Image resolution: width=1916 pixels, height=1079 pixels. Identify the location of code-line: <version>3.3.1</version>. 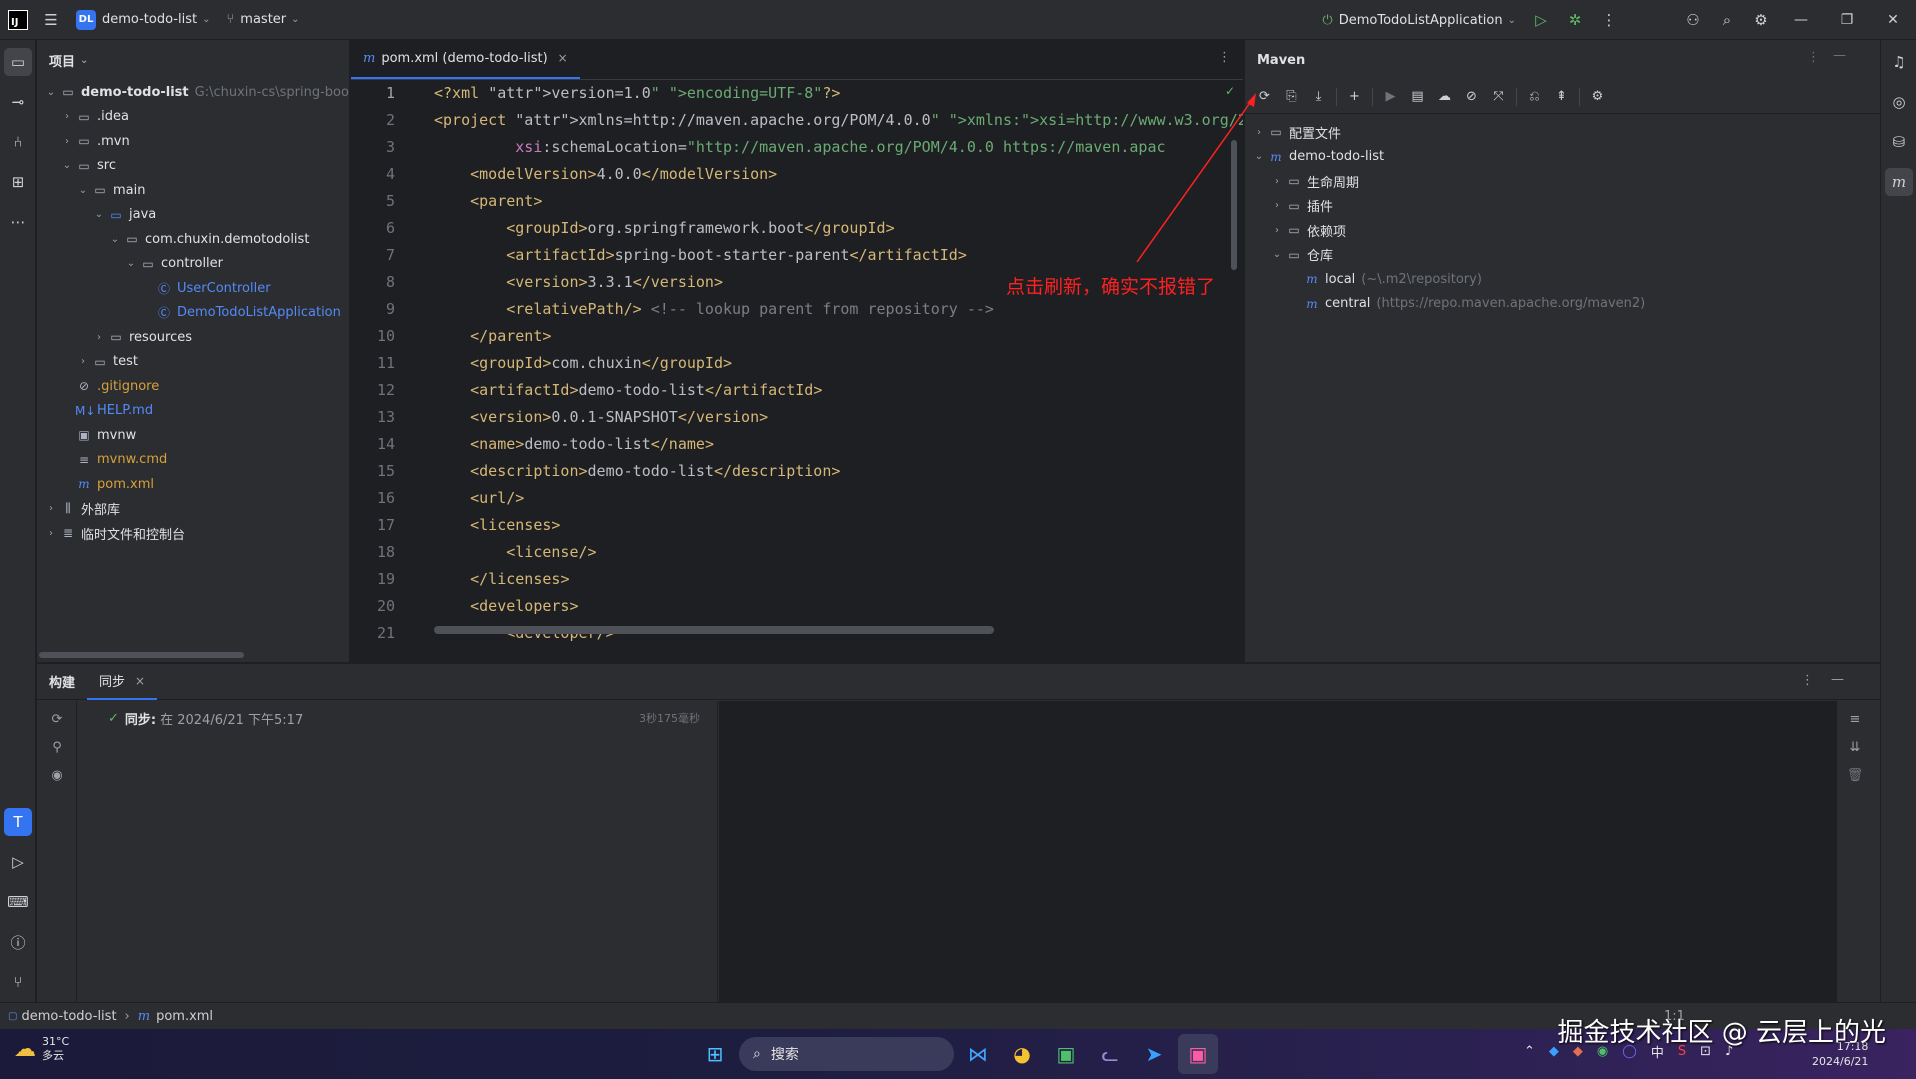
(578, 282).